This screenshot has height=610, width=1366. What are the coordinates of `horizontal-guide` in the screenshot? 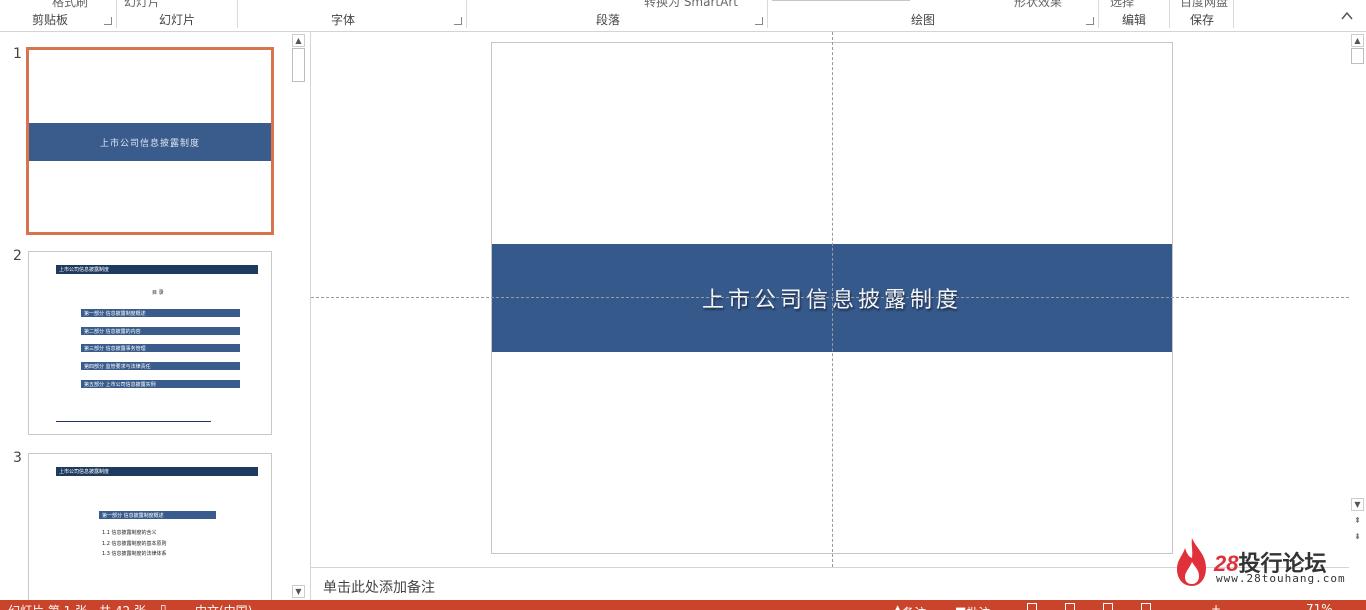 It's located at (830, 297).